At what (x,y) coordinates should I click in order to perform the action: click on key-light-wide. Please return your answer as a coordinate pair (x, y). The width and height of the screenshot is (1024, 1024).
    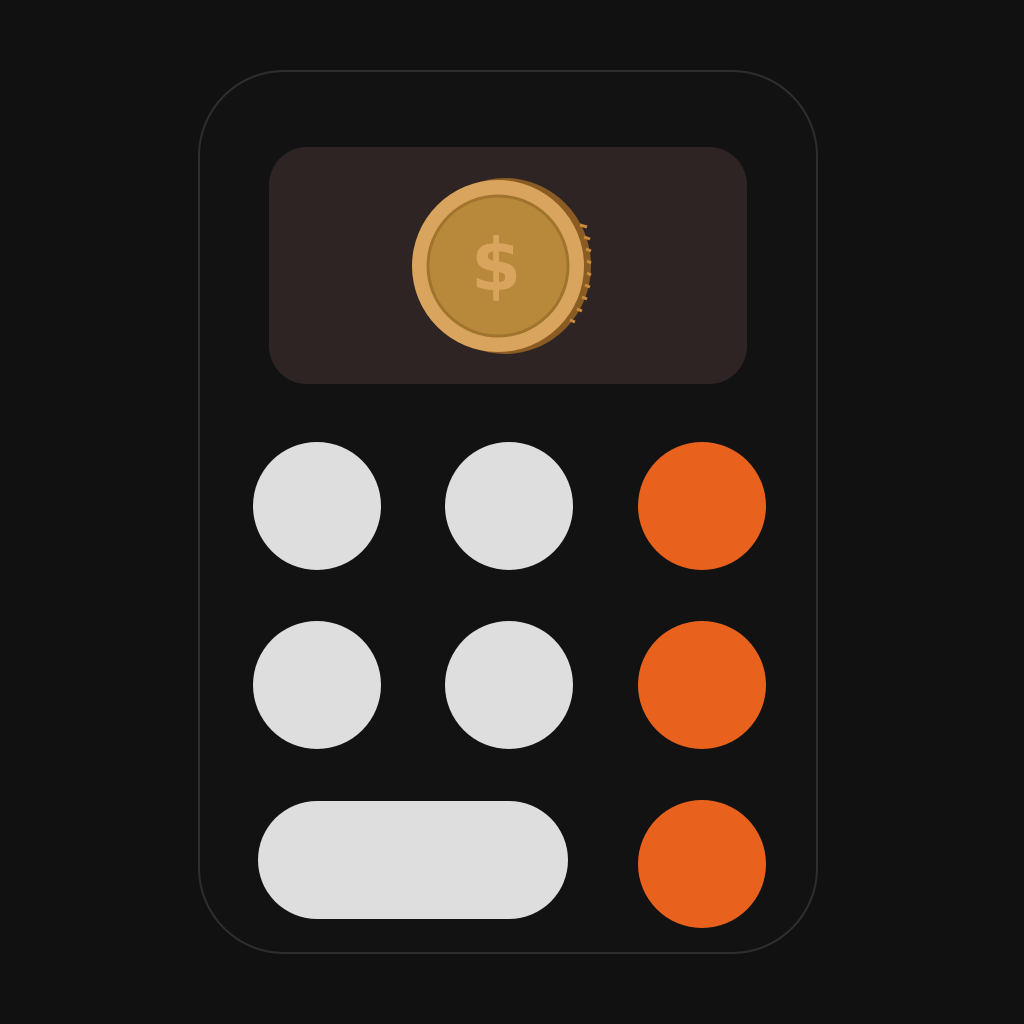
    Looking at the image, I should click on (413, 860).